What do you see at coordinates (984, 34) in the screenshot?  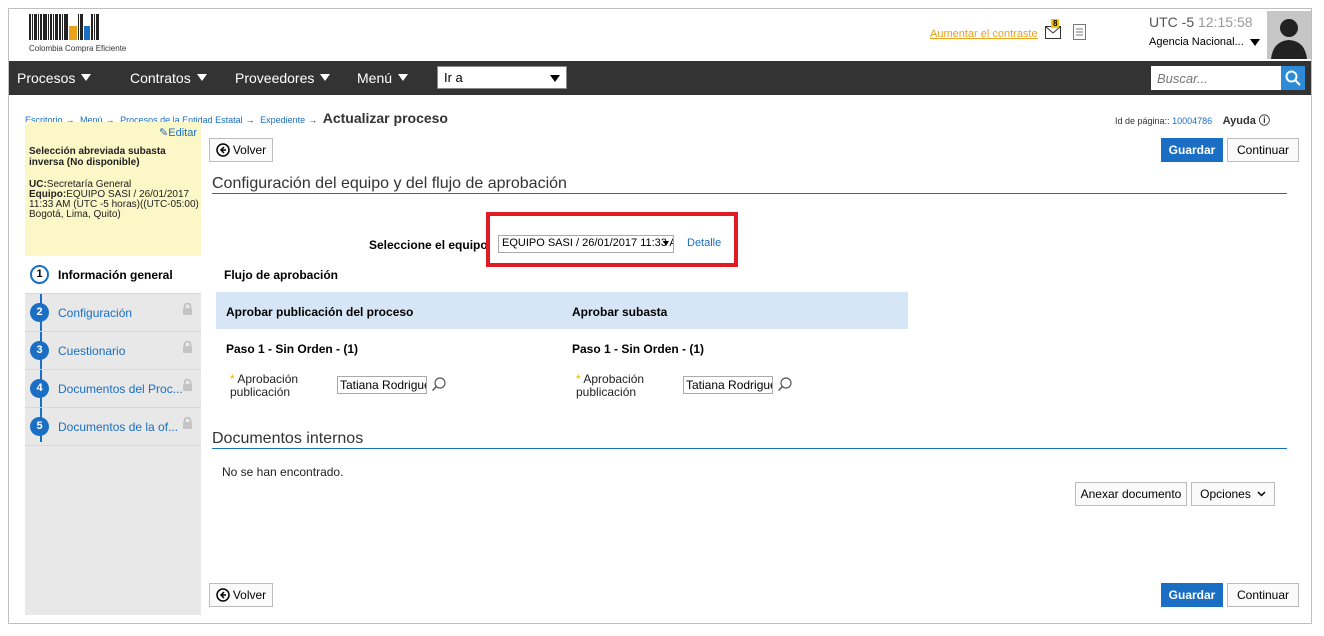 I see `contrast-link: Aumentar el contraste` at bounding box center [984, 34].